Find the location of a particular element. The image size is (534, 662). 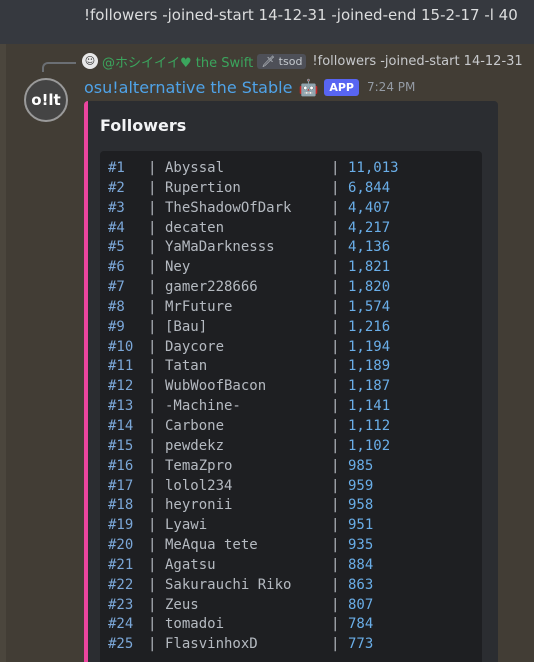

follower-count-cell: 6,844 is located at coordinates (369, 187).